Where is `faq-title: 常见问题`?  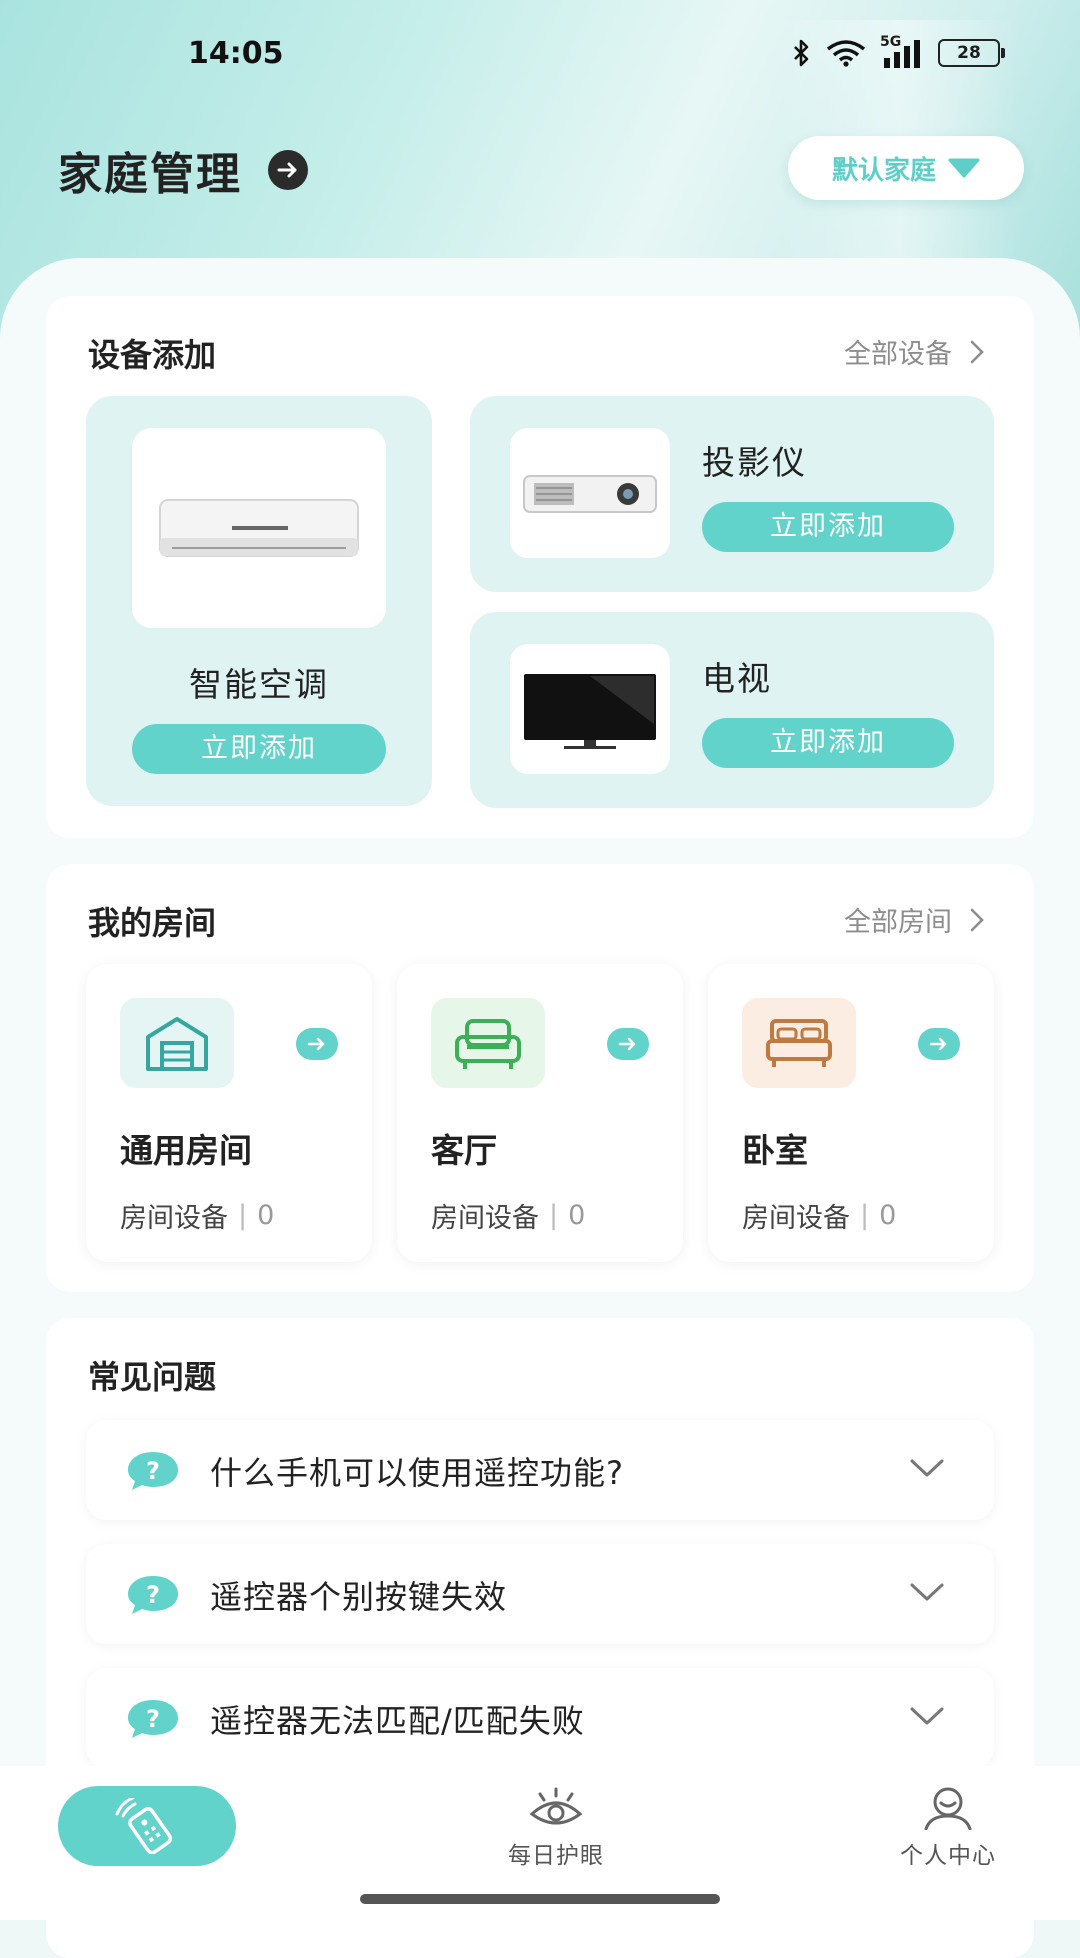 faq-title: 常见问题 is located at coordinates (152, 1377).